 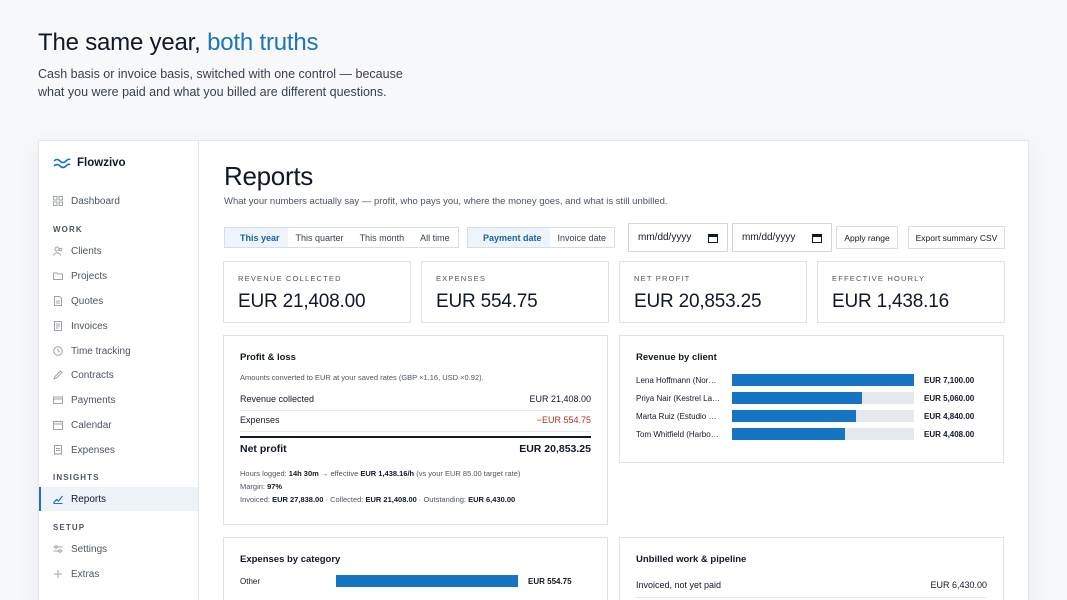 What do you see at coordinates (118, 326) in the screenshot?
I see `sidebar-item-invoices: Invoices` at bounding box center [118, 326].